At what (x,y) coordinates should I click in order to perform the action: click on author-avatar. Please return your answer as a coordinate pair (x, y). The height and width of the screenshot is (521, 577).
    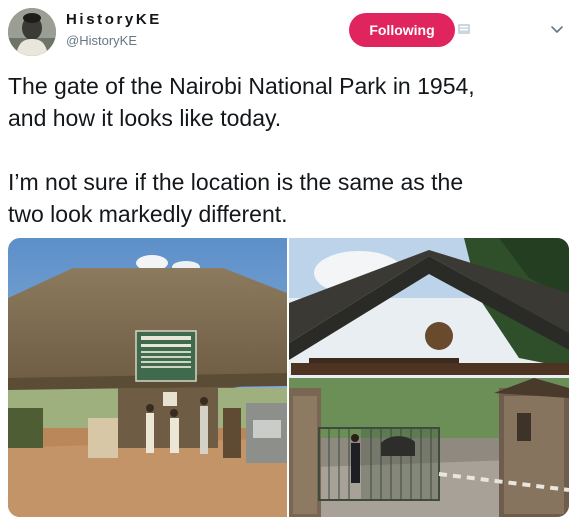
    Looking at the image, I should click on (32, 32).